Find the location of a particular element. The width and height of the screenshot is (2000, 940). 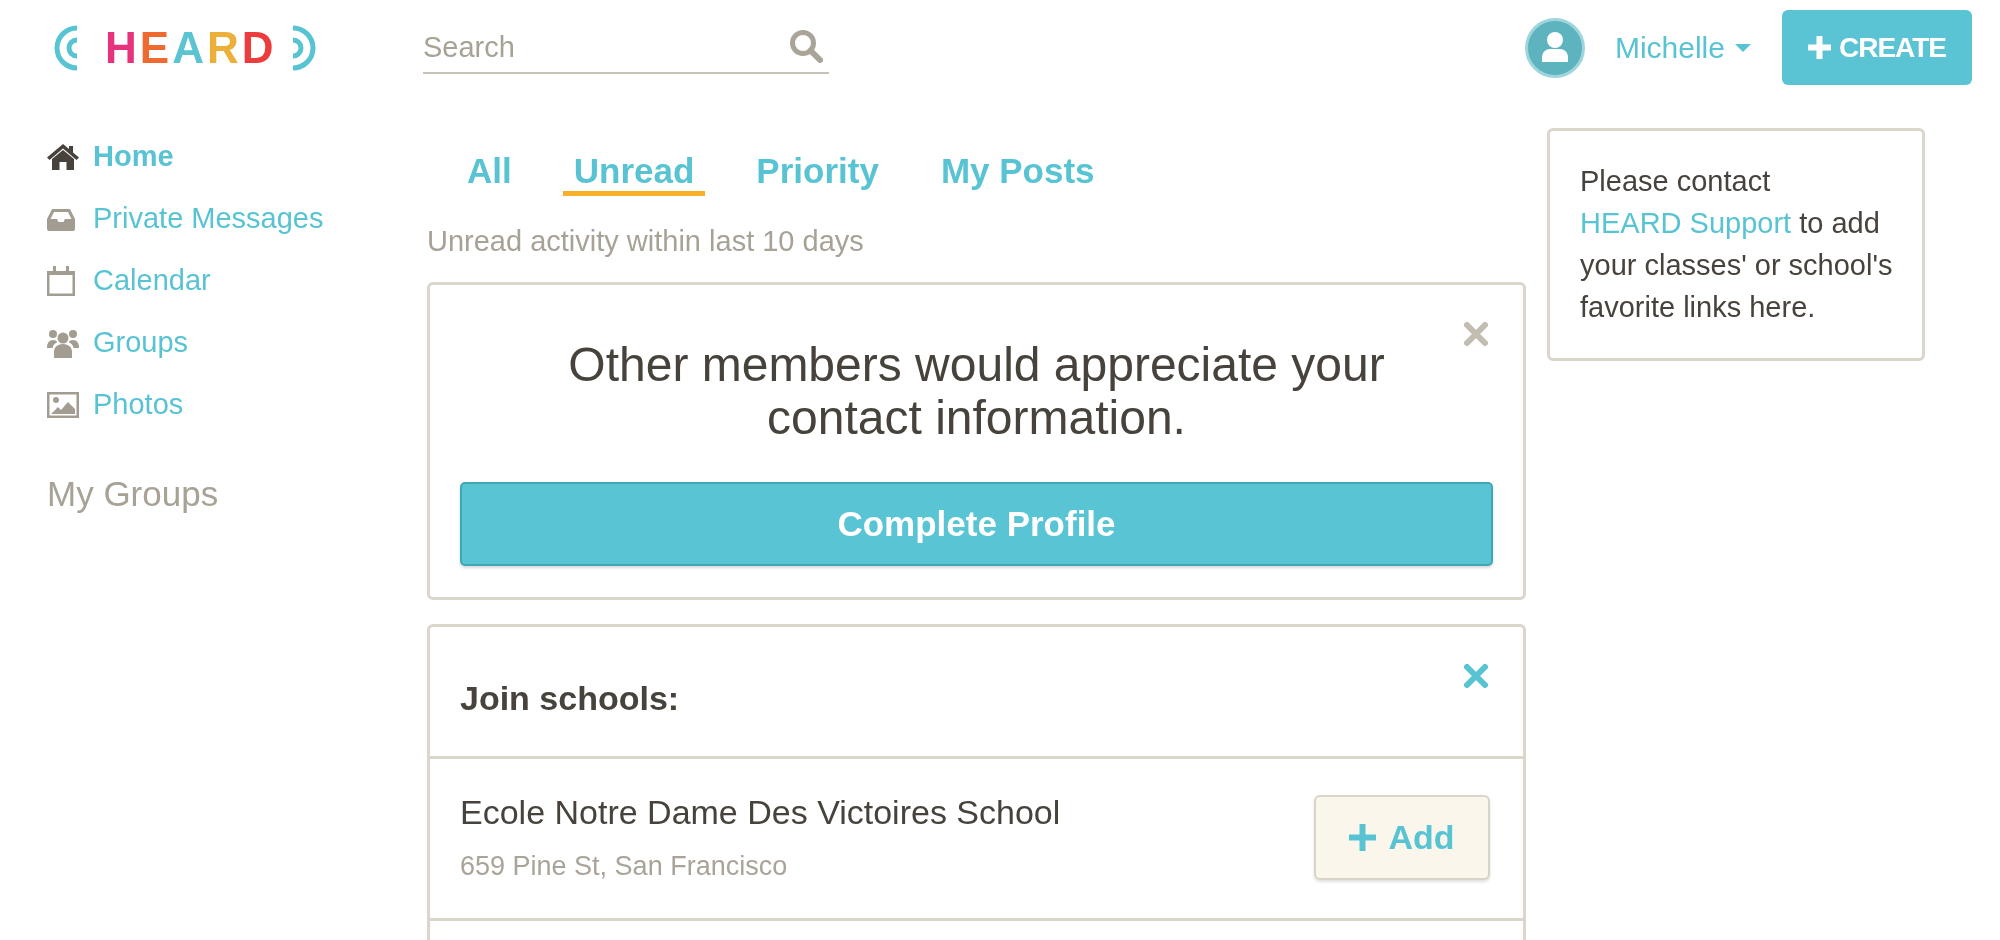

user-menu-button: Michelle is located at coordinates (1682, 47).